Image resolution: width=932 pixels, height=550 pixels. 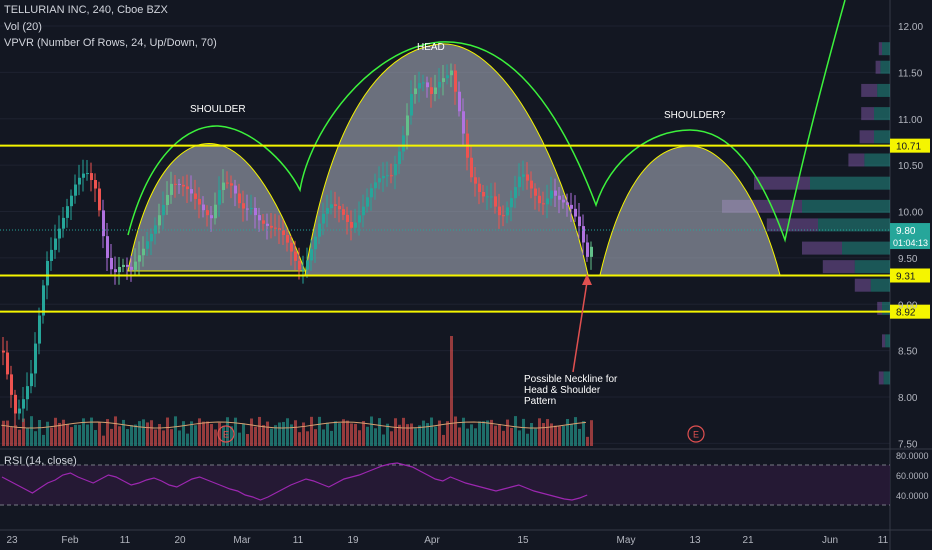 I want to click on neckline-note-line: Head & Shoulder, so click(x=562, y=390).